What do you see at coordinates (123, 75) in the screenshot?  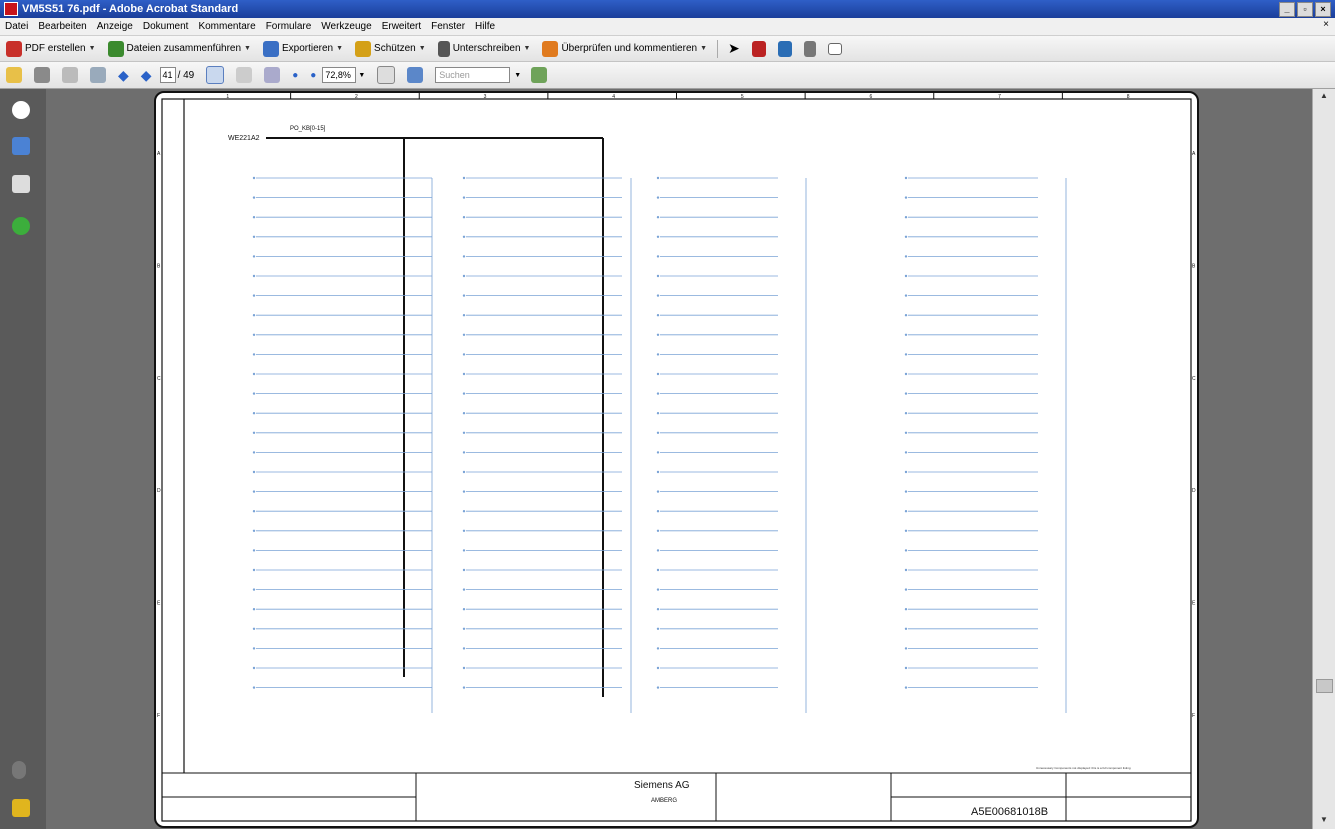 I see `previous-page-button: ◆` at bounding box center [123, 75].